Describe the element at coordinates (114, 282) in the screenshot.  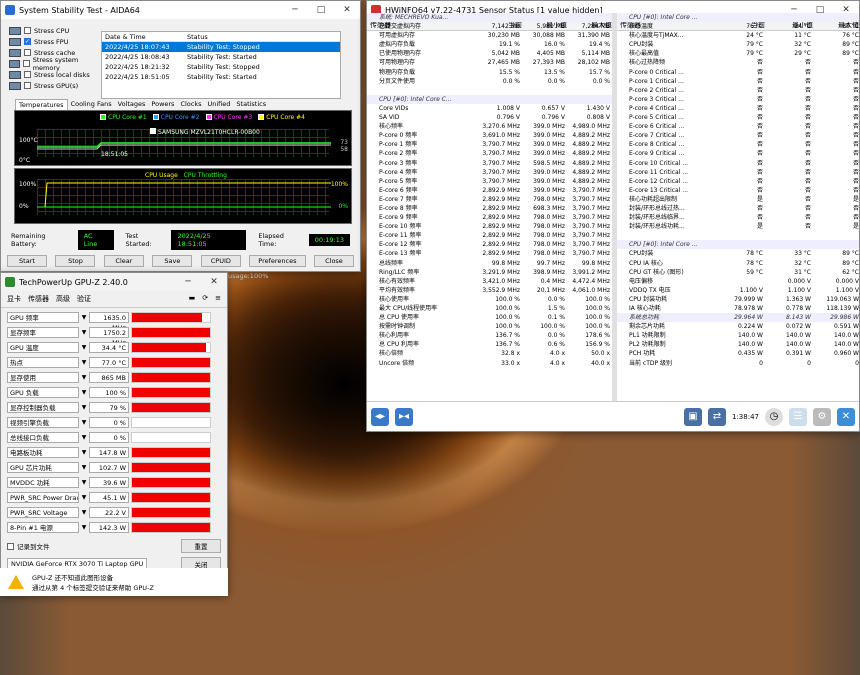
I see `gpuz-titlebar: TechPowerUp GPU-Z 2.40.0 ─ ✕` at that location.